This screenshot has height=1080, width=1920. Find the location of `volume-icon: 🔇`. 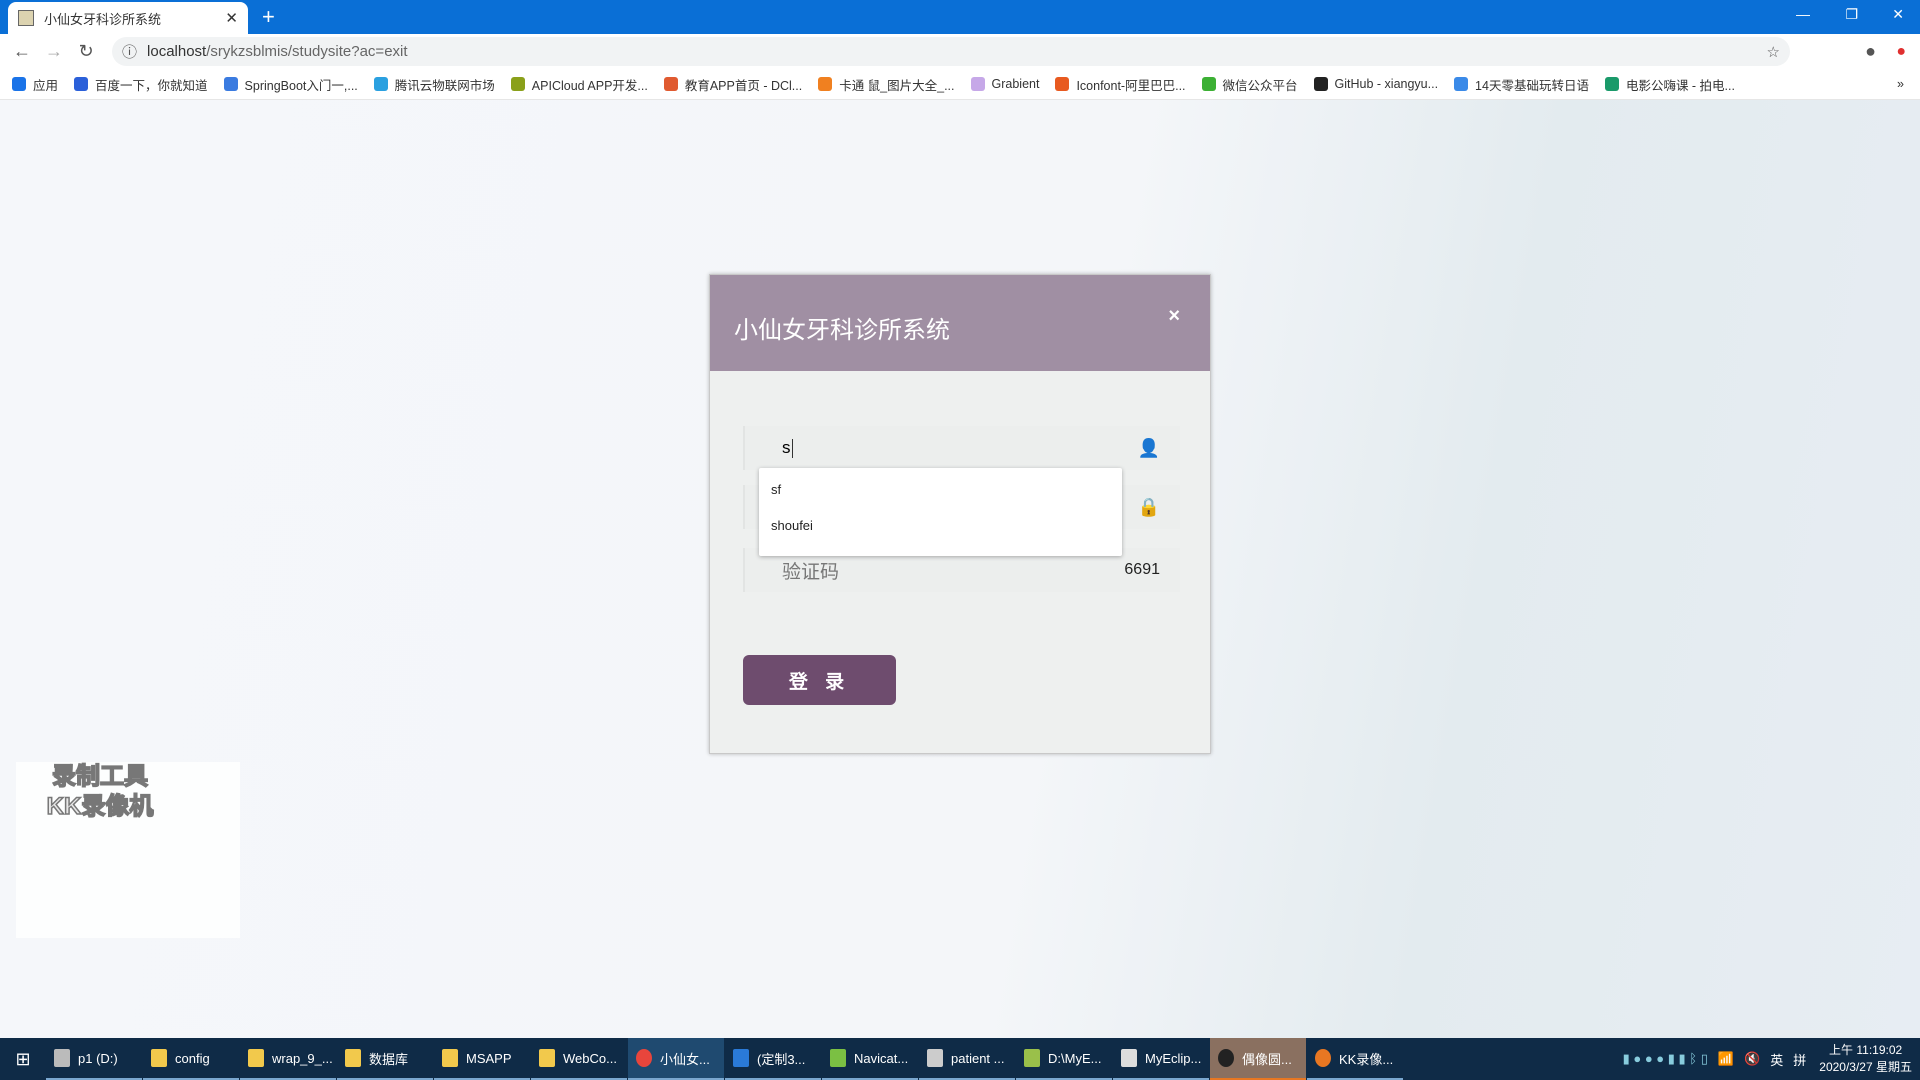

volume-icon: 🔇 is located at coordinates (1752, 1059).